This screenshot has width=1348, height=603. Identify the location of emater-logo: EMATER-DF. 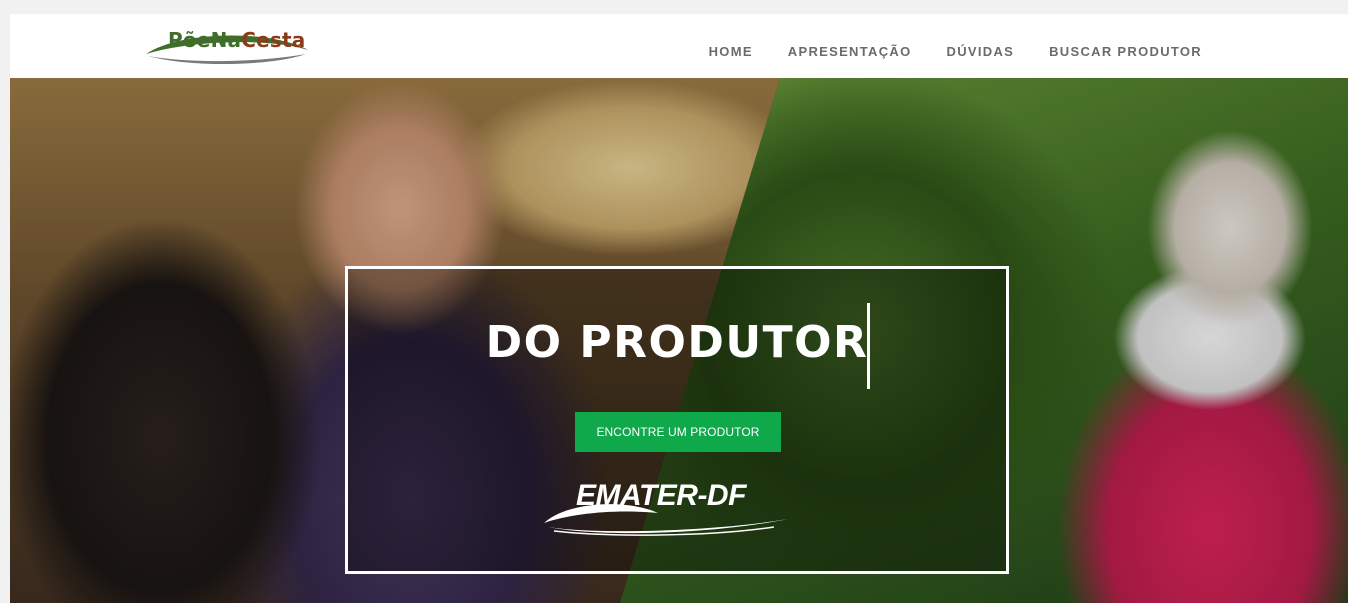
(668, 509).